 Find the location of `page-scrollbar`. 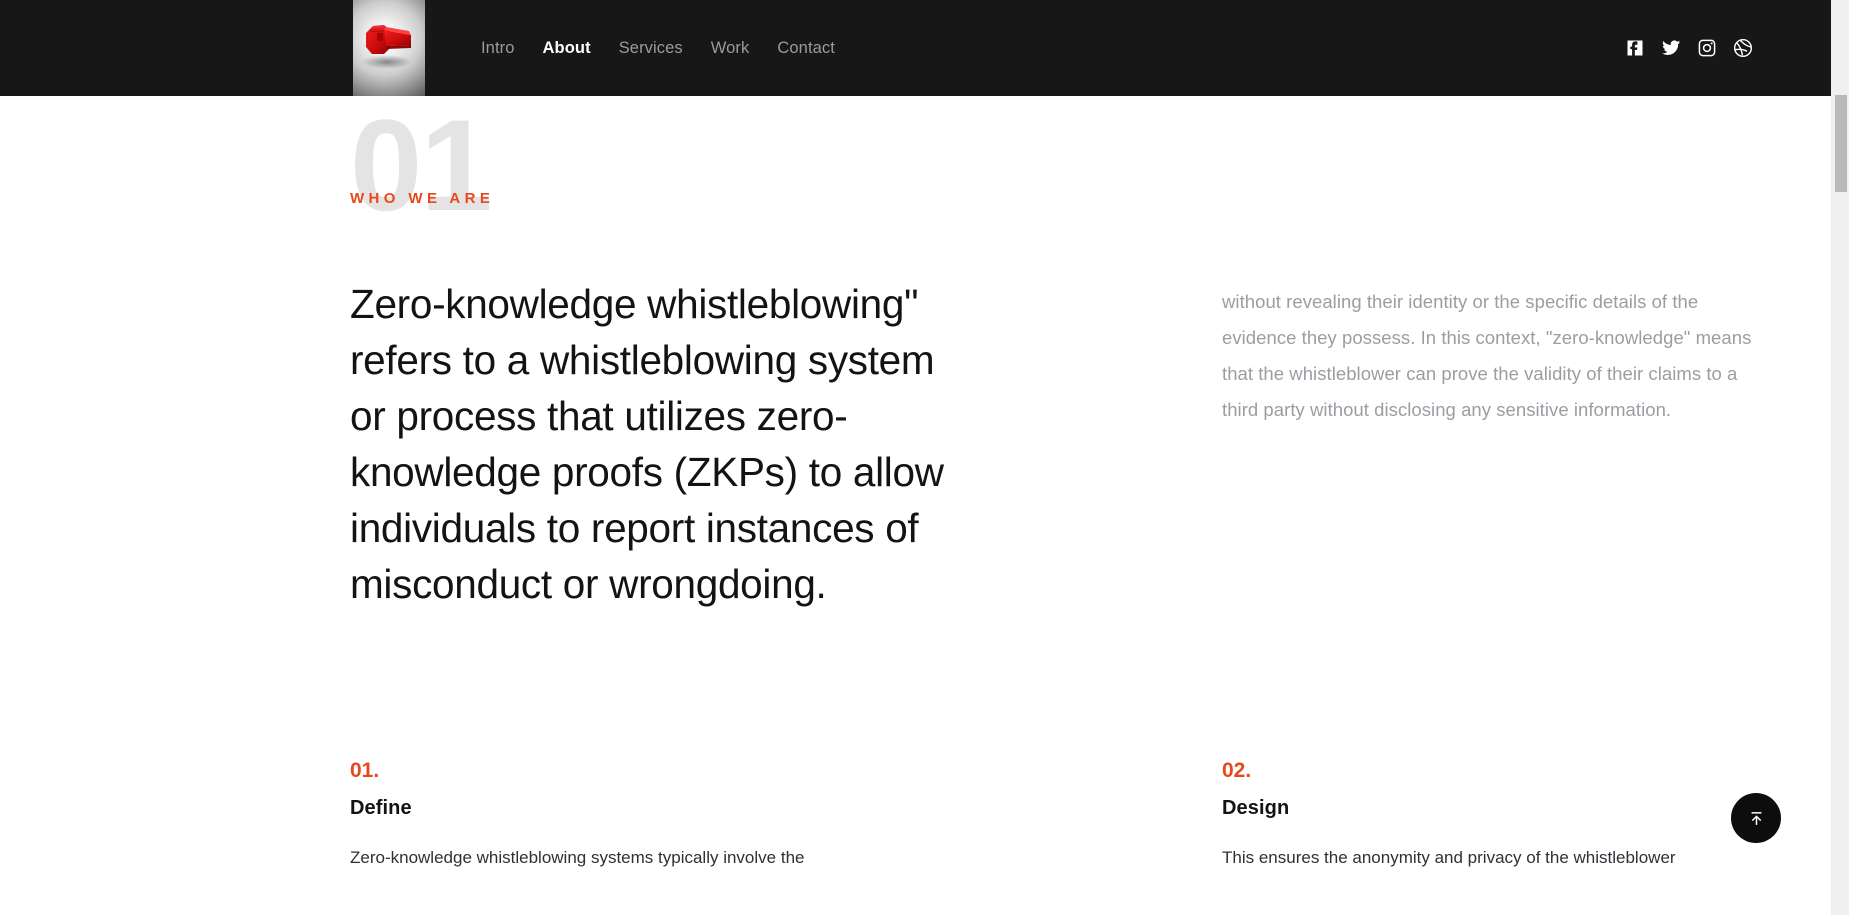

page-scrollbar is located at coordinates (1840, 457).